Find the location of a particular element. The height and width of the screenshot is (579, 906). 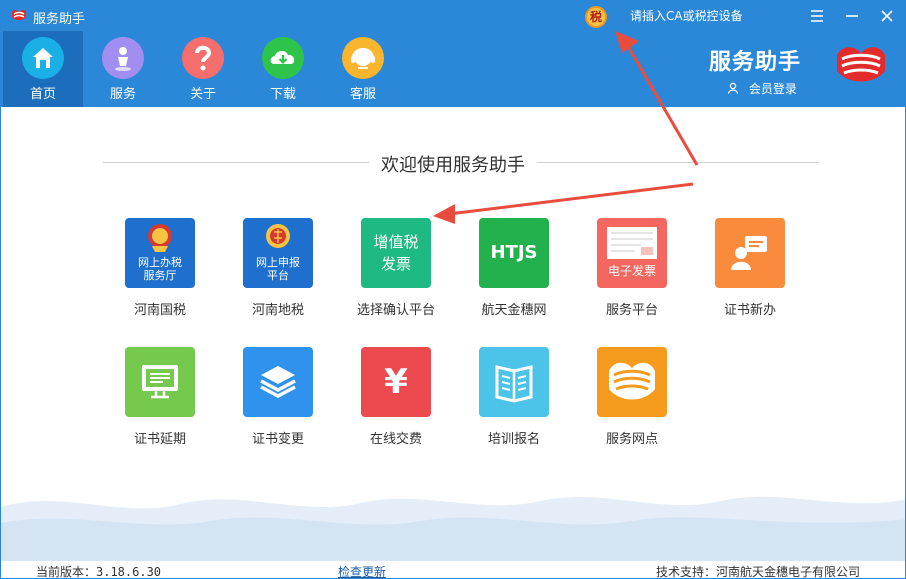

nav-service: 服务 is located at coordinates (123, 69).